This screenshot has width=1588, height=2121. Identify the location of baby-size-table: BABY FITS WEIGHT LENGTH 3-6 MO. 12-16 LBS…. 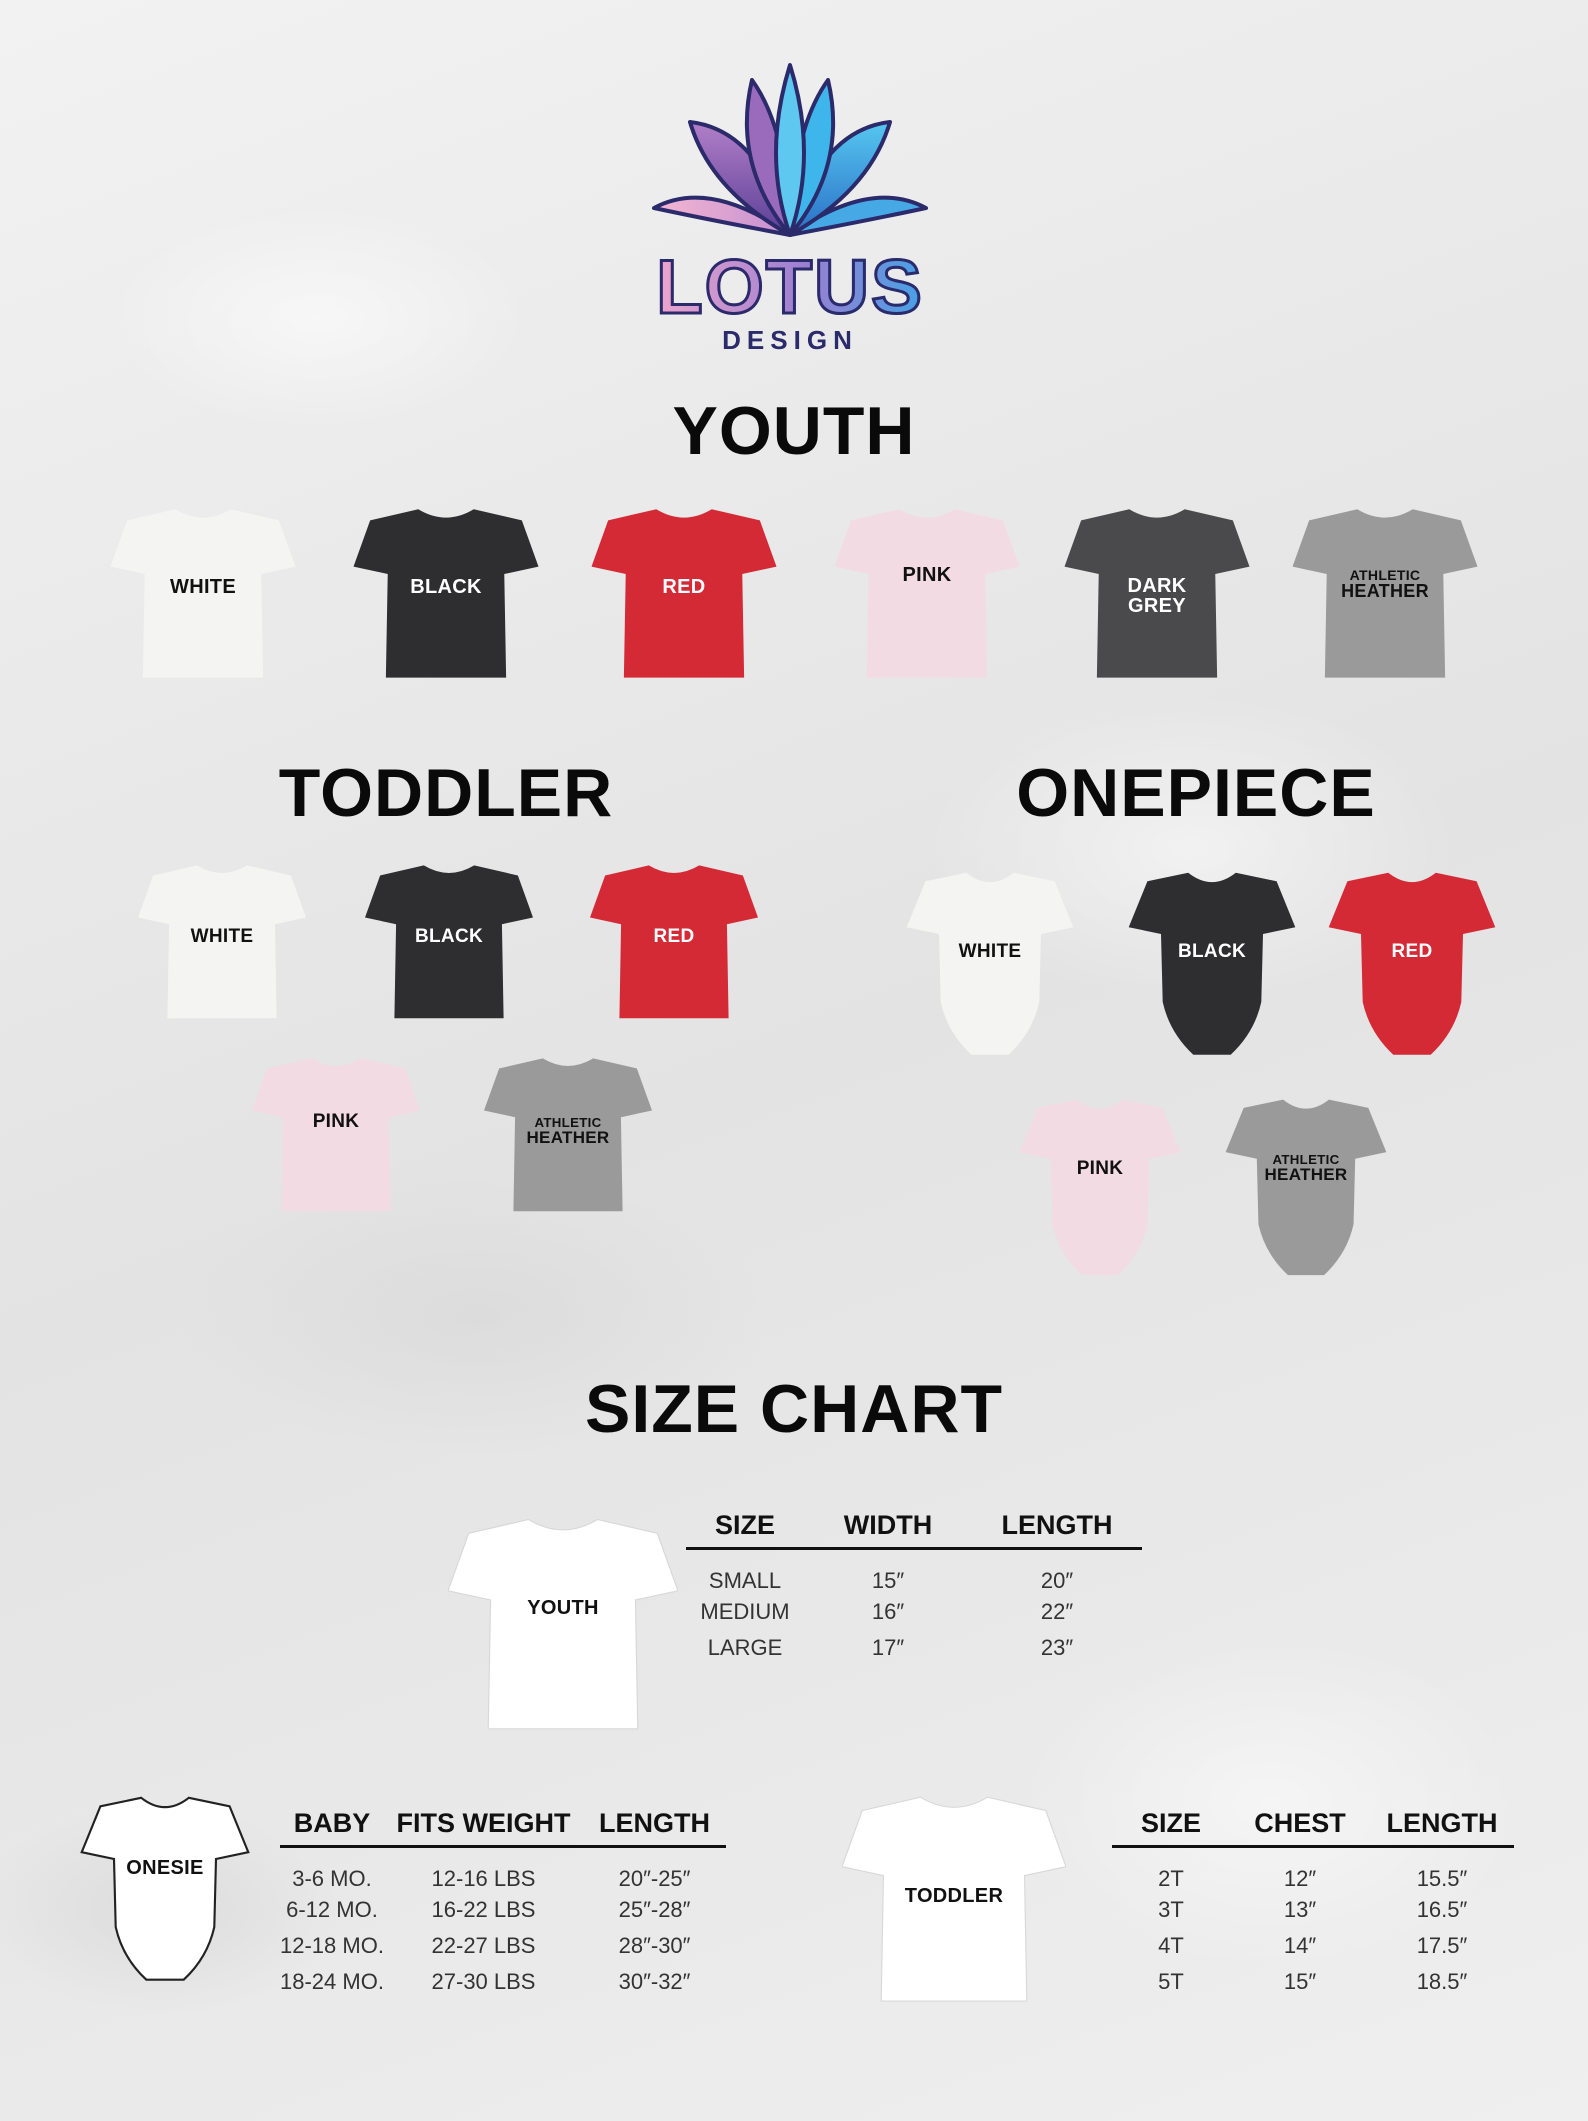
(503, 1904).